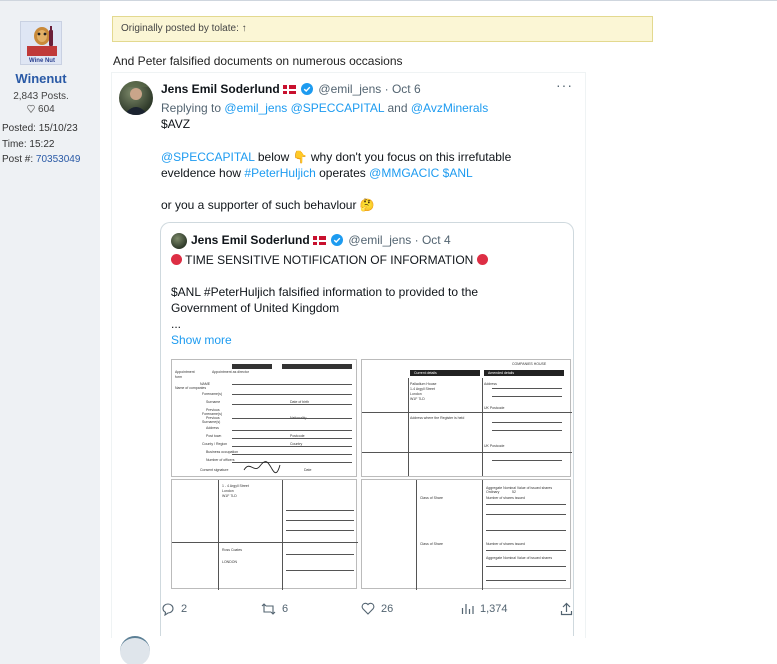  I want to click on thinking-emoji: 🤔, so click(367, 205).